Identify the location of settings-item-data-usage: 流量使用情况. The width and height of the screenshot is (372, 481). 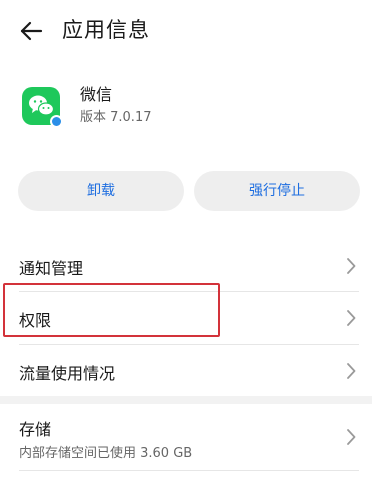
(186, 370).